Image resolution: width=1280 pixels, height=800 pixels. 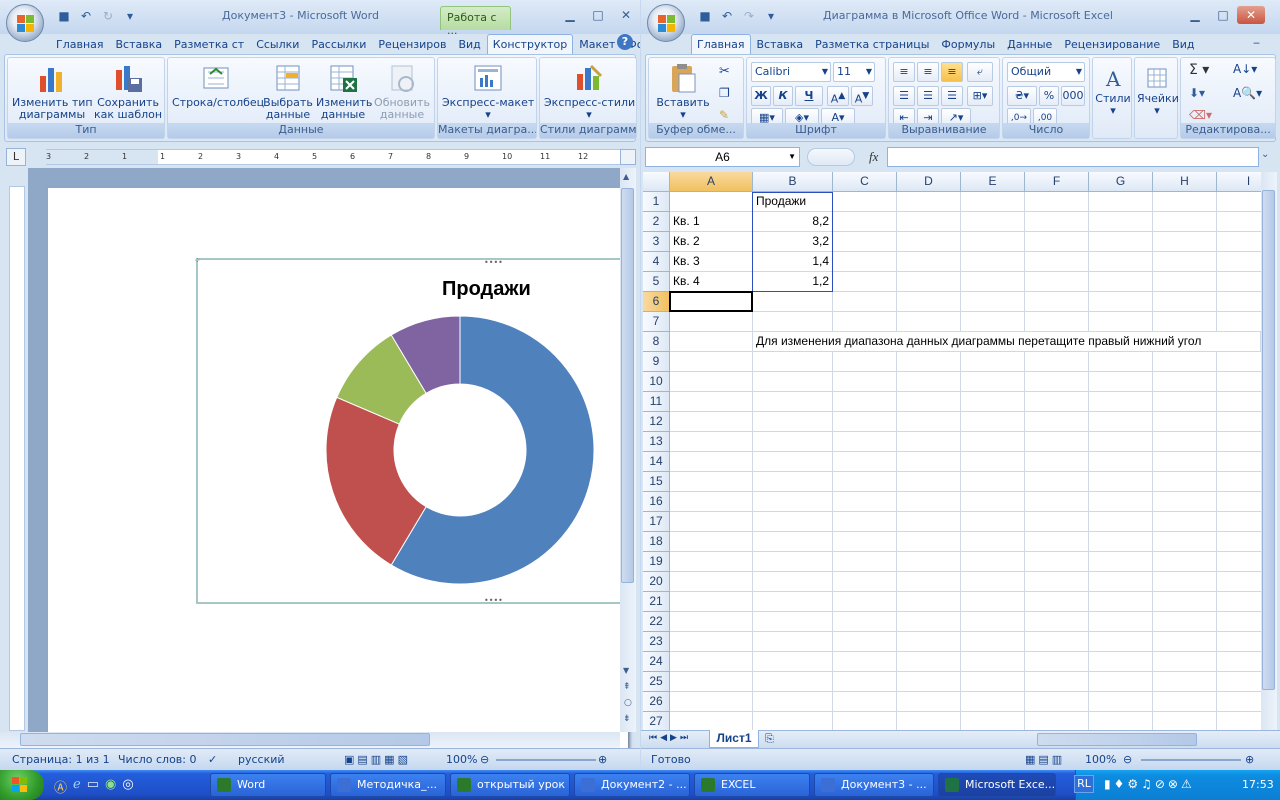 I want to click on cell-C26, so click(x=865, y=702).